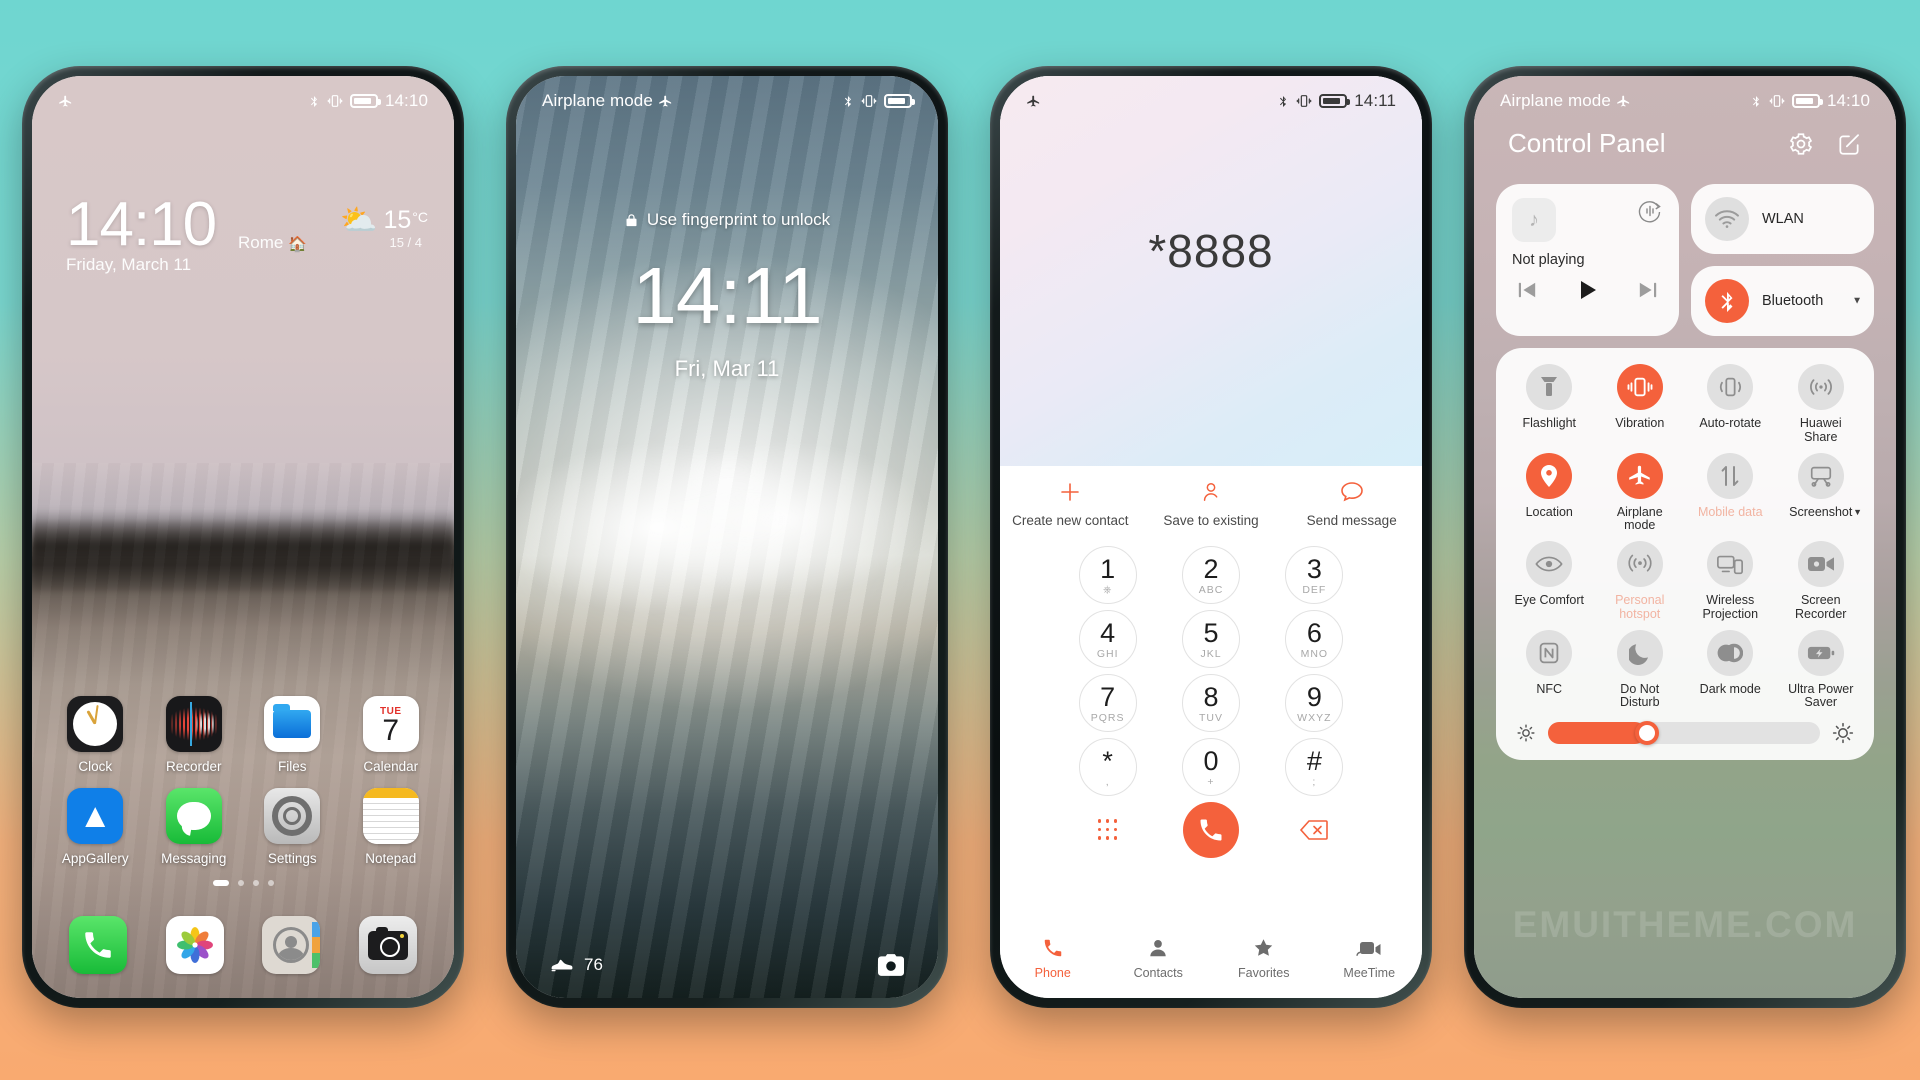  I want to click on keypad-dots-icon, so click(1107, 830).